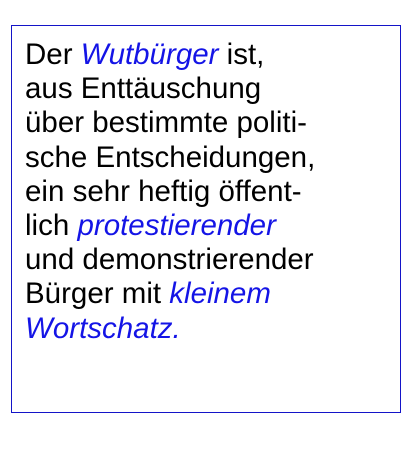 The width and height of the screenshot is (414, 473). I want to click on text-line: Wortschatz., so click(170, 329).